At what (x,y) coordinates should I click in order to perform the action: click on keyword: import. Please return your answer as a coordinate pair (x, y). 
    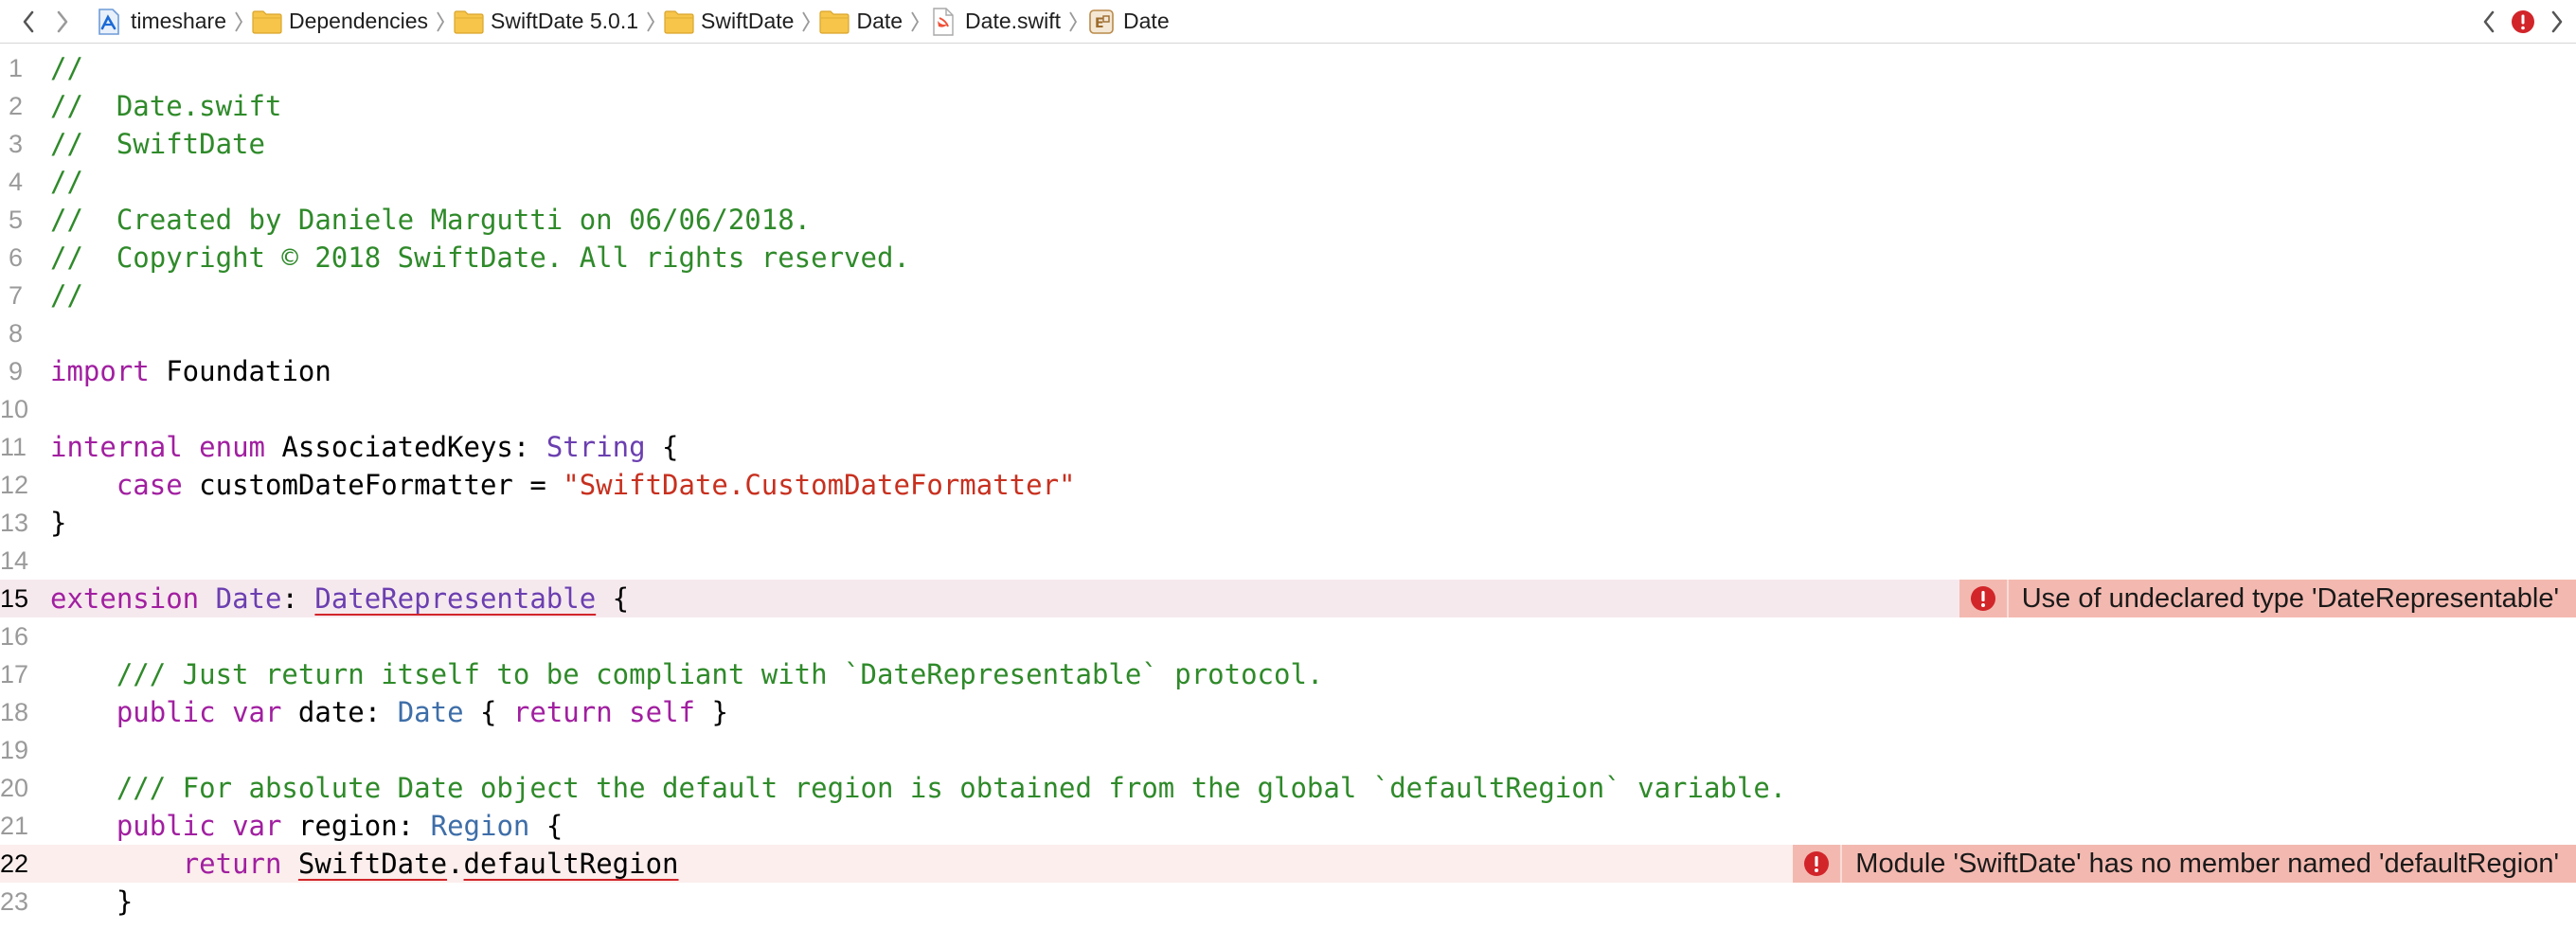
    Looking at the image, I should click on (100, 371).